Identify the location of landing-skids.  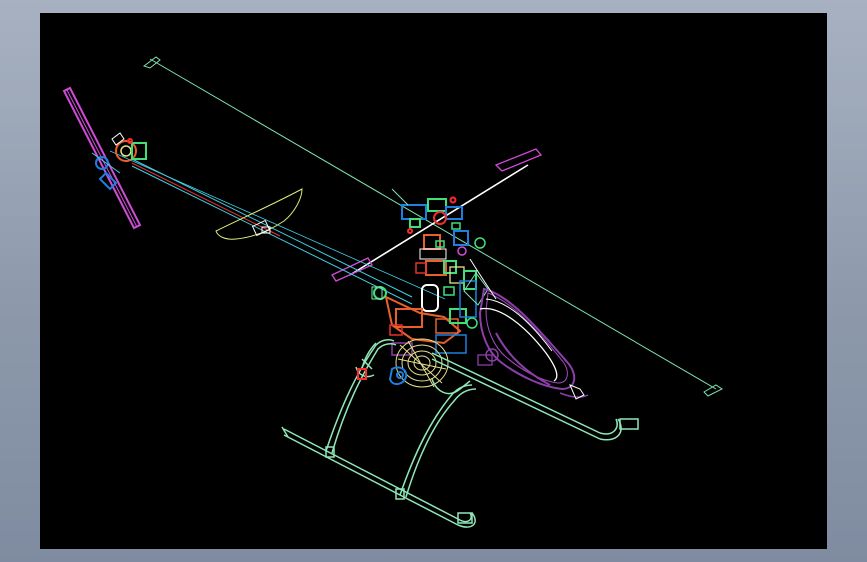
(460, 433).